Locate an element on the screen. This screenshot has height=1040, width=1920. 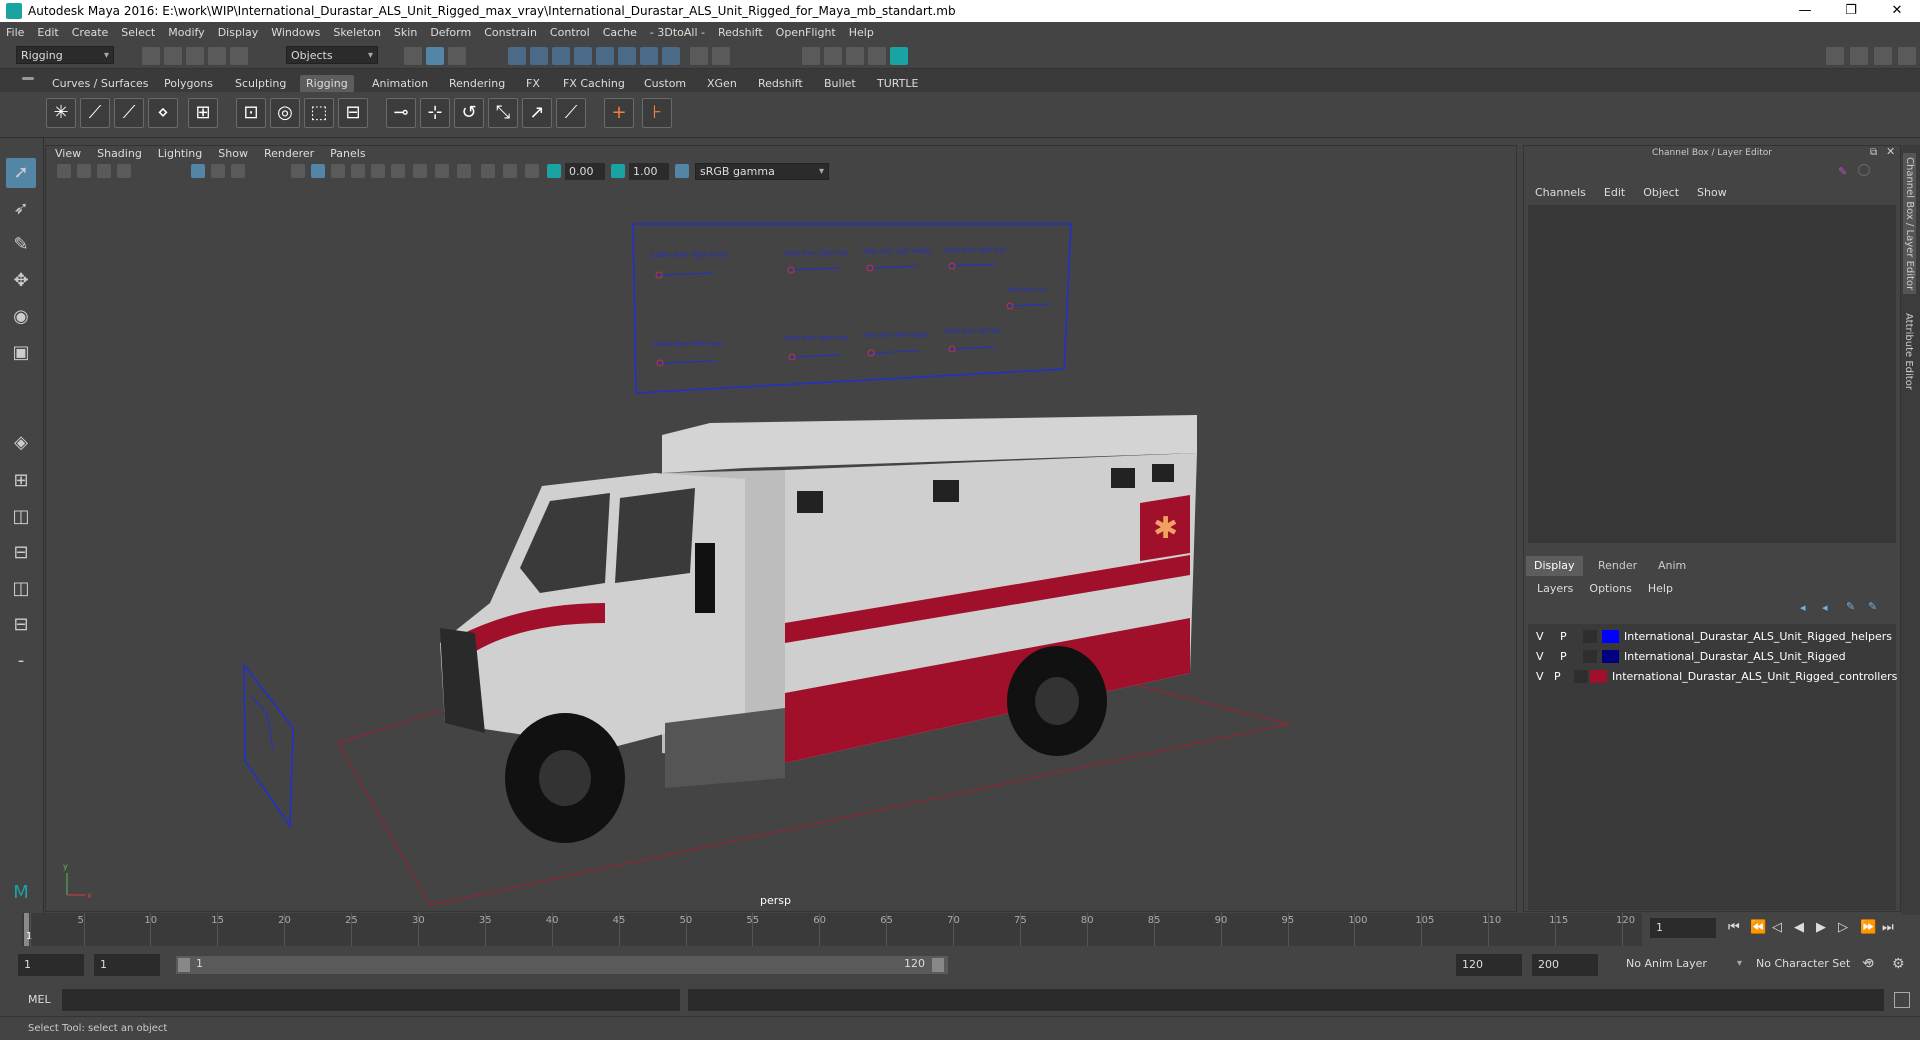
save-scene-icon is located at coordinates (195, 56).